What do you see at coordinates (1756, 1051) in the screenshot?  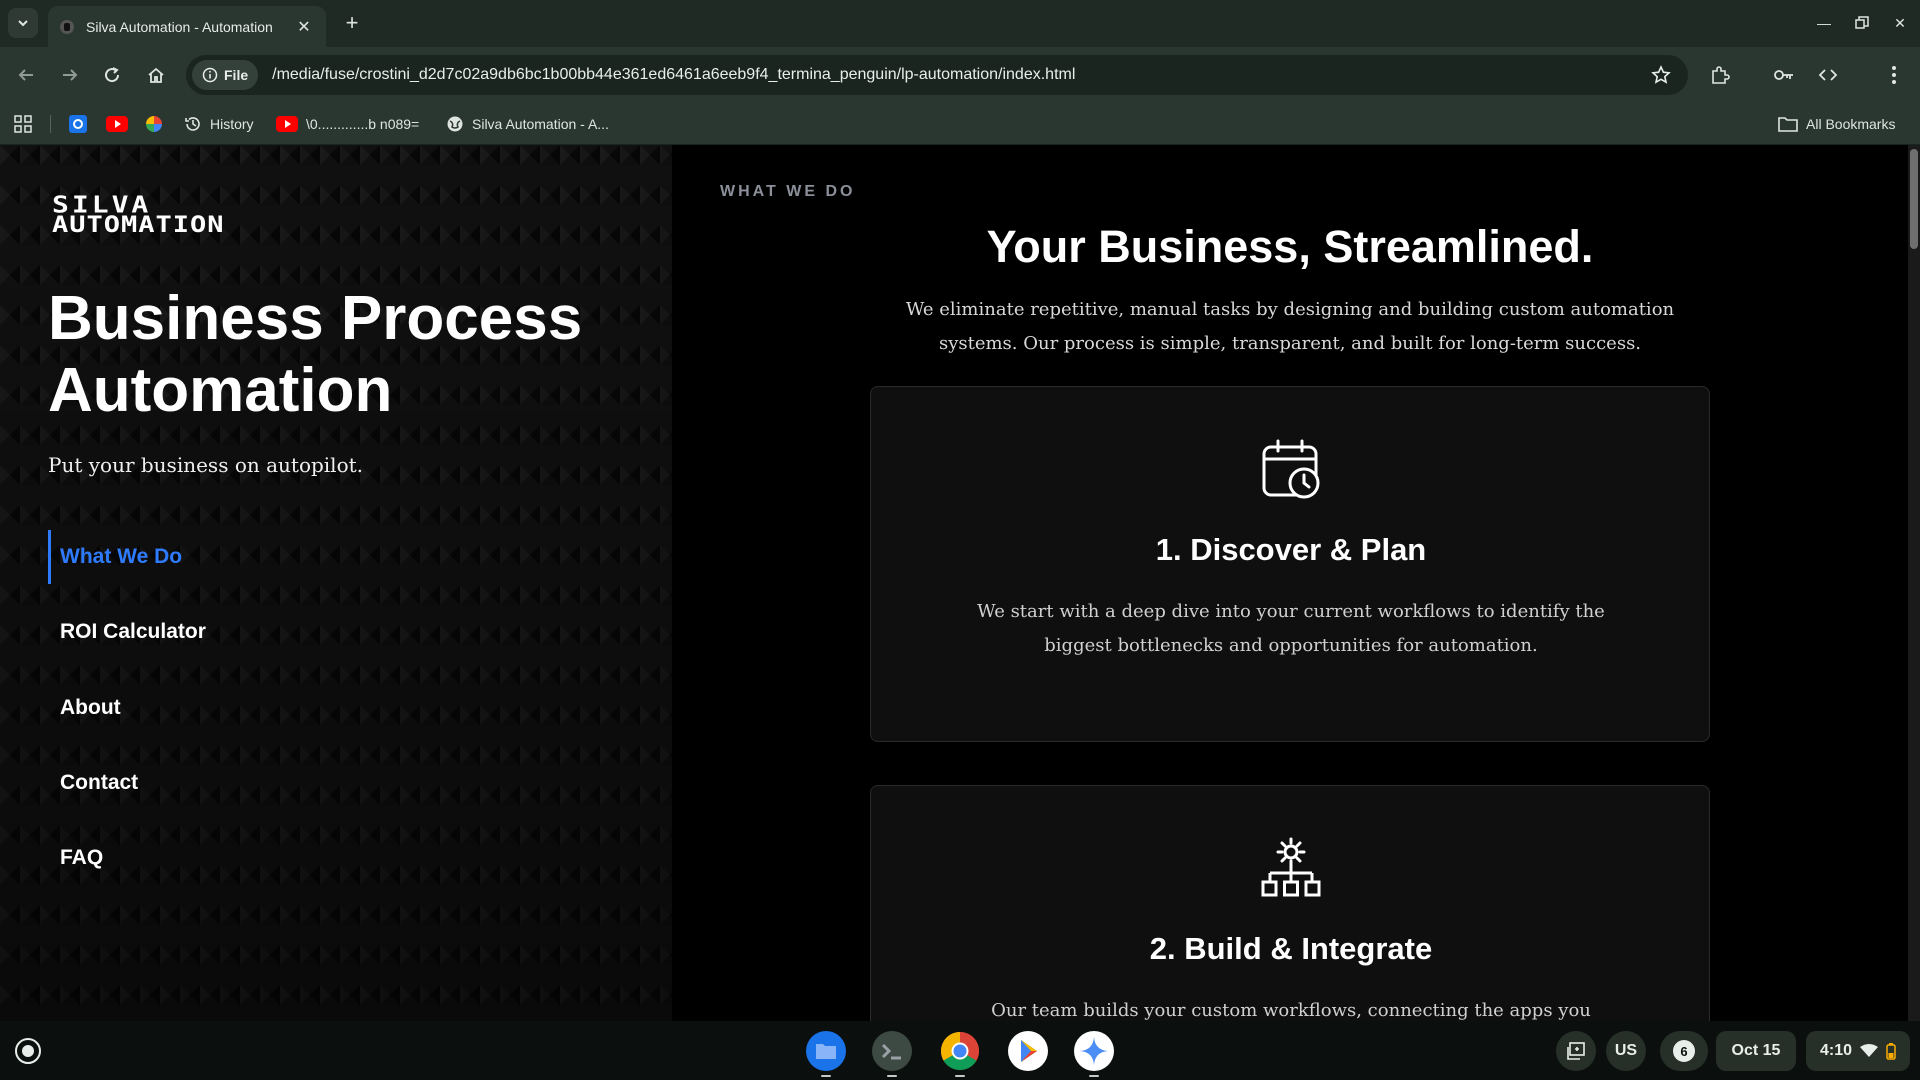 I see `date-tray: Oct 15` at bounding box center [1756, 1051].